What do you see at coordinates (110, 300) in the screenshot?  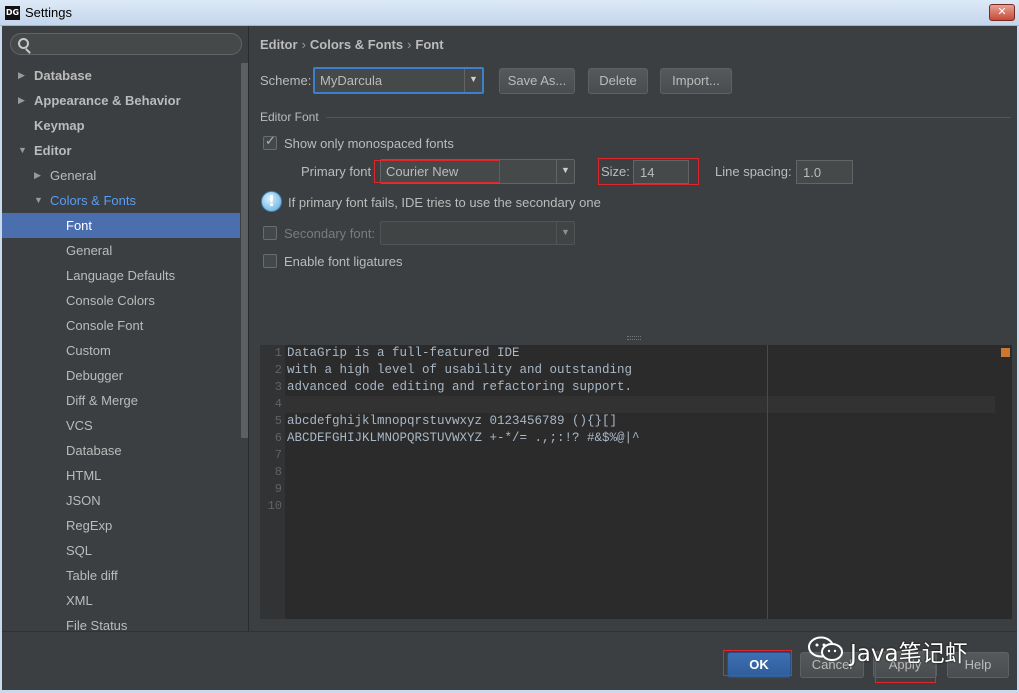 I see `sidebar-item-label: Console Colors` at bounding box center [110, 300].